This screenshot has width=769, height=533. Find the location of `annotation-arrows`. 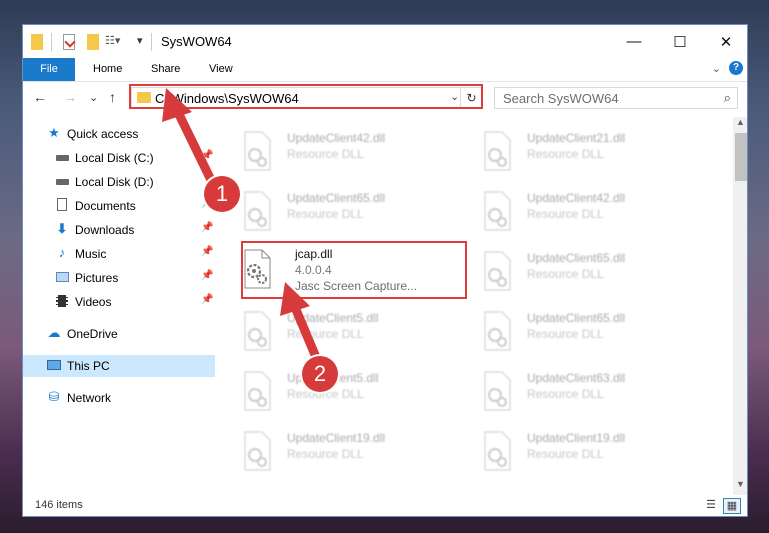

annotation-arrows is located at coordinates (242, 227).